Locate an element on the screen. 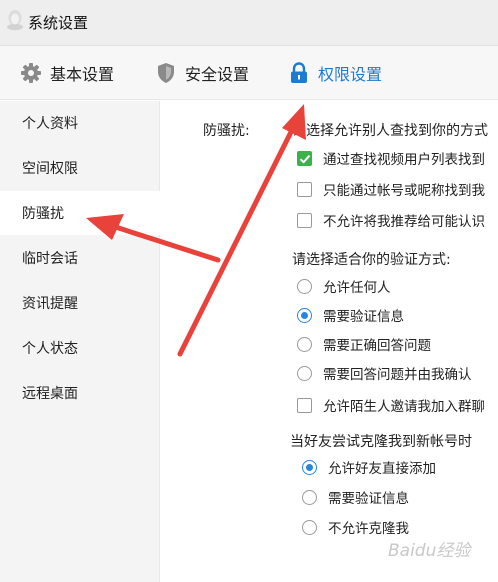 This screenshot has height=582, width=498. verify-option-anyone: 允许任何人 is located at coordinates (344, 286).